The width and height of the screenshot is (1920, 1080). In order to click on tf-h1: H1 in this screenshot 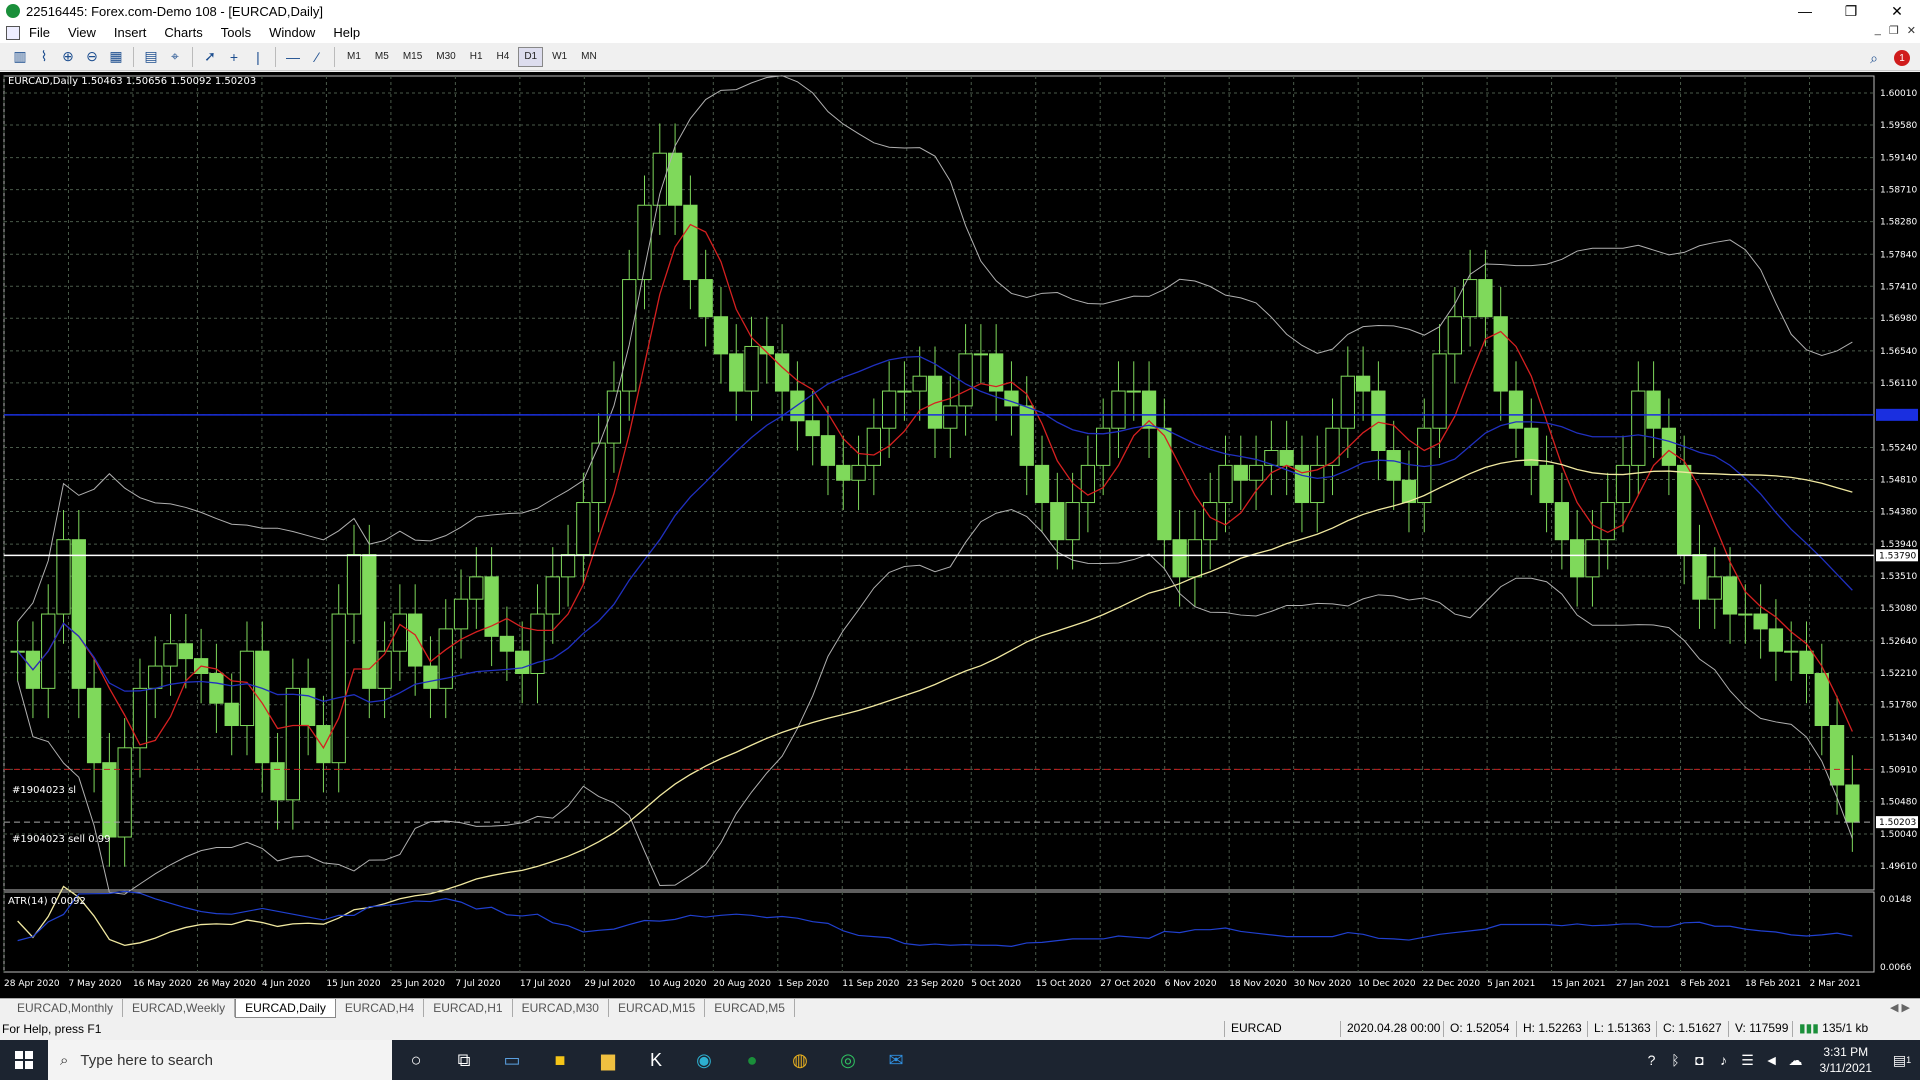, I will do `click(476, 57)`.